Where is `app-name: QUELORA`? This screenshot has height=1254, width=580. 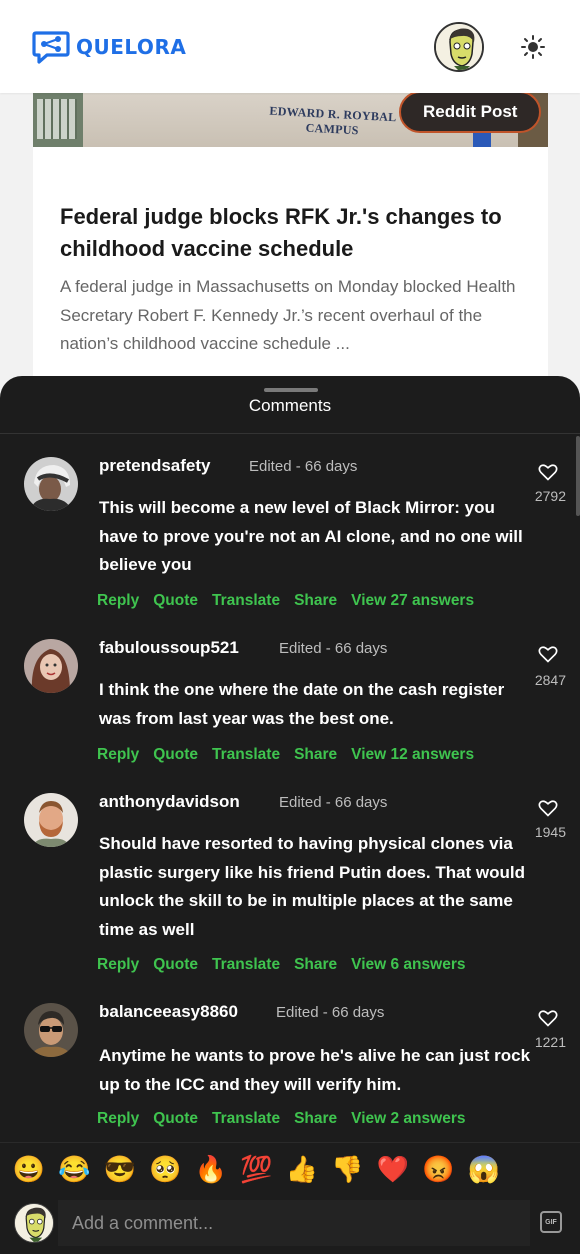
app-name: QUELORA is located at coordinates (131, 46).